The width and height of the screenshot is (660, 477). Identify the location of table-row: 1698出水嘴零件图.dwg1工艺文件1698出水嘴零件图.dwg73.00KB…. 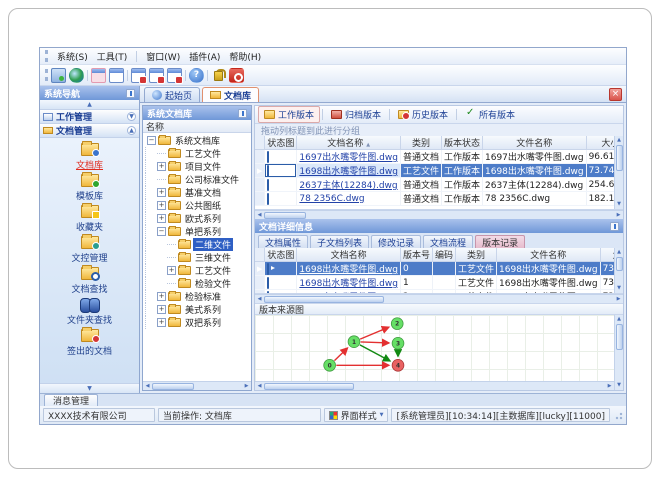
(434, 282).